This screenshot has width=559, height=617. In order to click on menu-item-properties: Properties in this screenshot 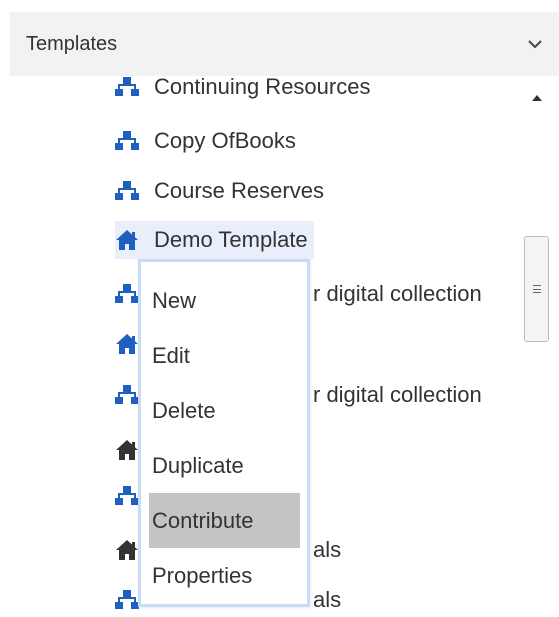, I will do `click(224, 575)`.